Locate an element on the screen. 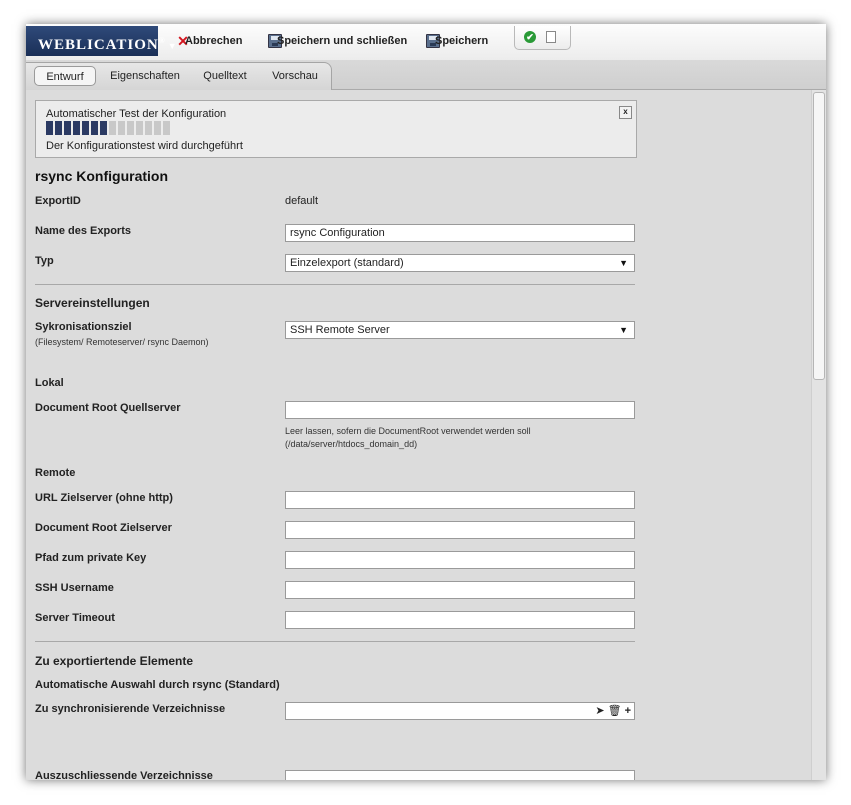  logo-text: WEBLICATION is located at coordinates (98, 45).